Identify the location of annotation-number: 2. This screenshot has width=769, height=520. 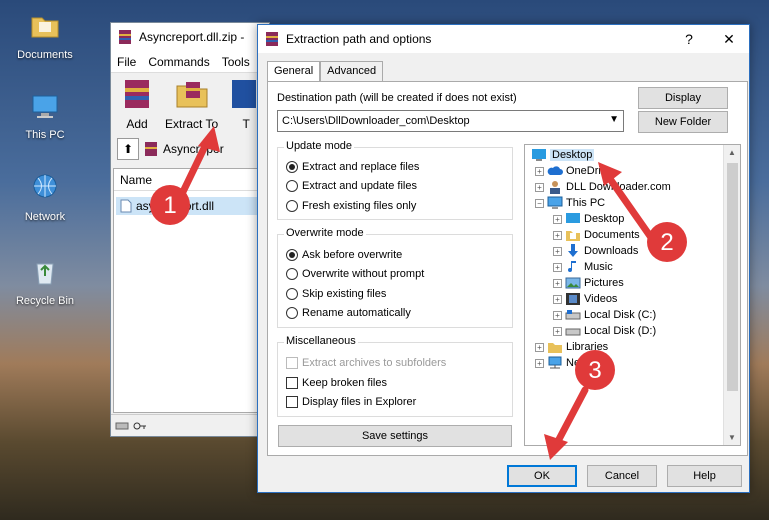
(666, 242).